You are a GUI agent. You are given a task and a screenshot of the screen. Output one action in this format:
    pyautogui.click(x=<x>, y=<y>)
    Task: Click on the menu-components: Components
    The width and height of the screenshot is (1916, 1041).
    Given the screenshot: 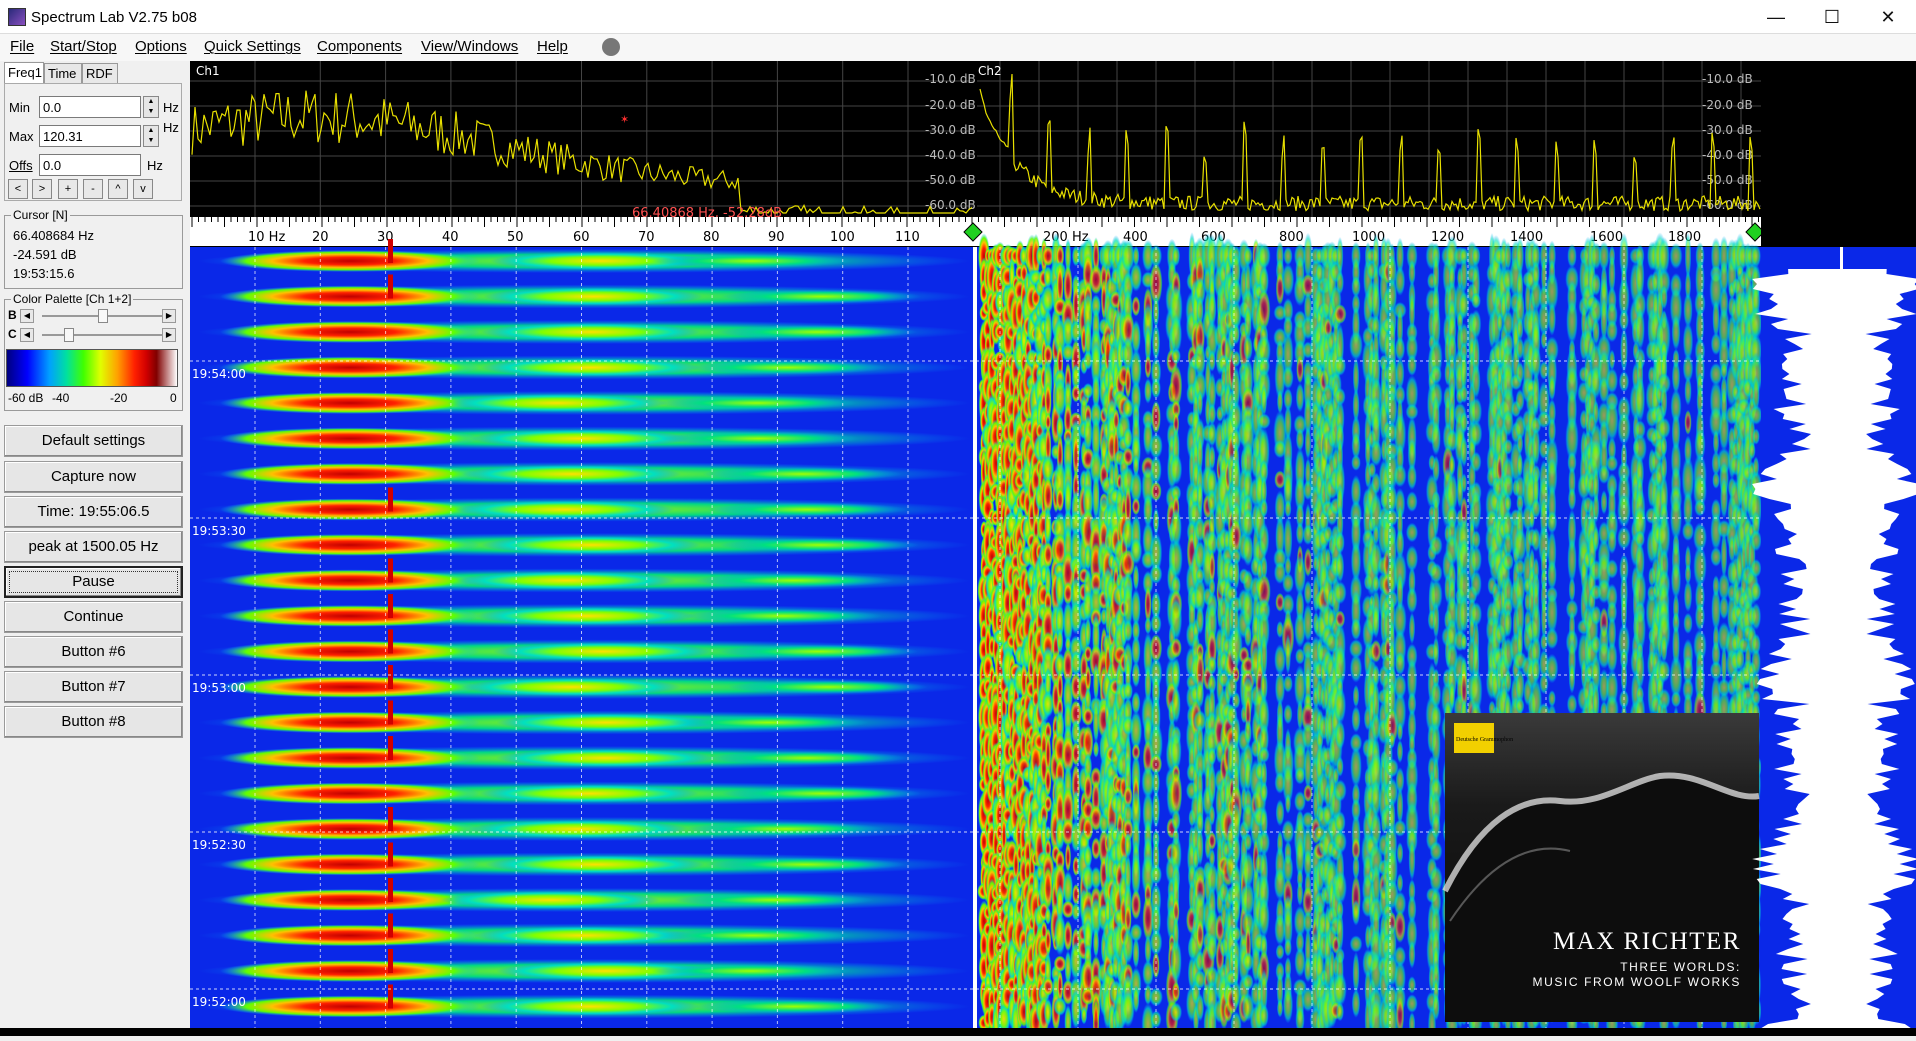 What is the action you would take?
    pyautogui.click(x=359, y=46)
    